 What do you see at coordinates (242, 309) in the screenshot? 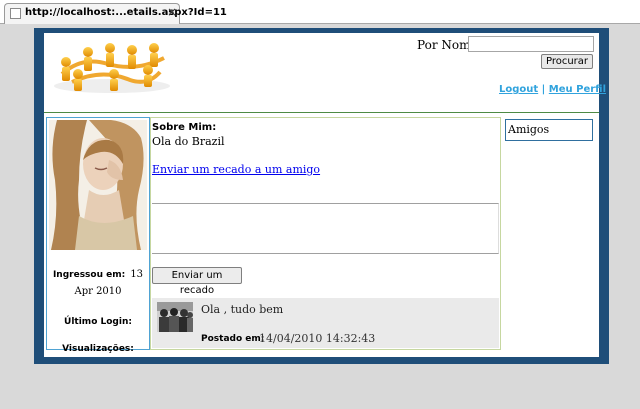
I see `scrap-text: Ola , tudo bem` at bounding box center [242, 309].